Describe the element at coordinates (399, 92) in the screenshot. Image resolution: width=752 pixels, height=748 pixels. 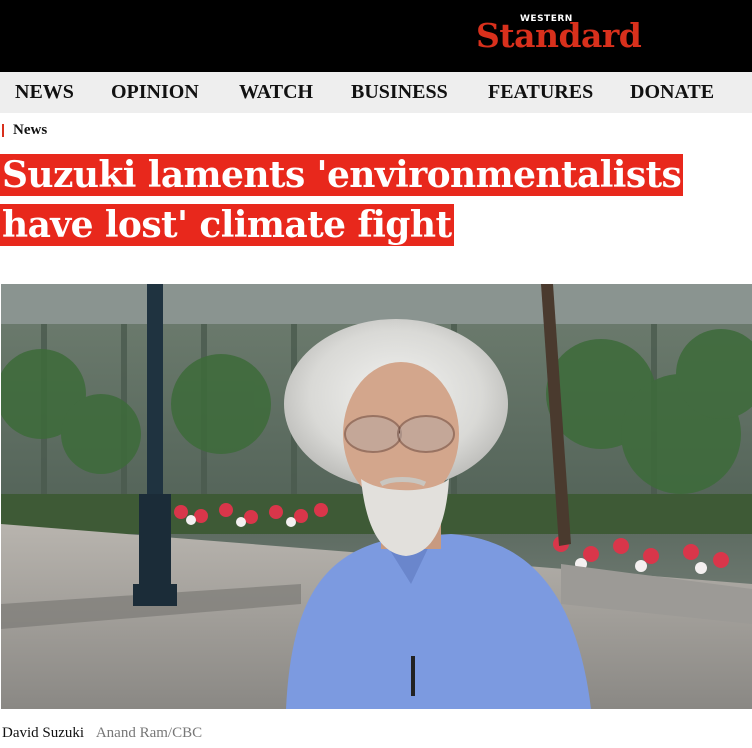
I see `nav-item-business: BUSINESS` at that location.